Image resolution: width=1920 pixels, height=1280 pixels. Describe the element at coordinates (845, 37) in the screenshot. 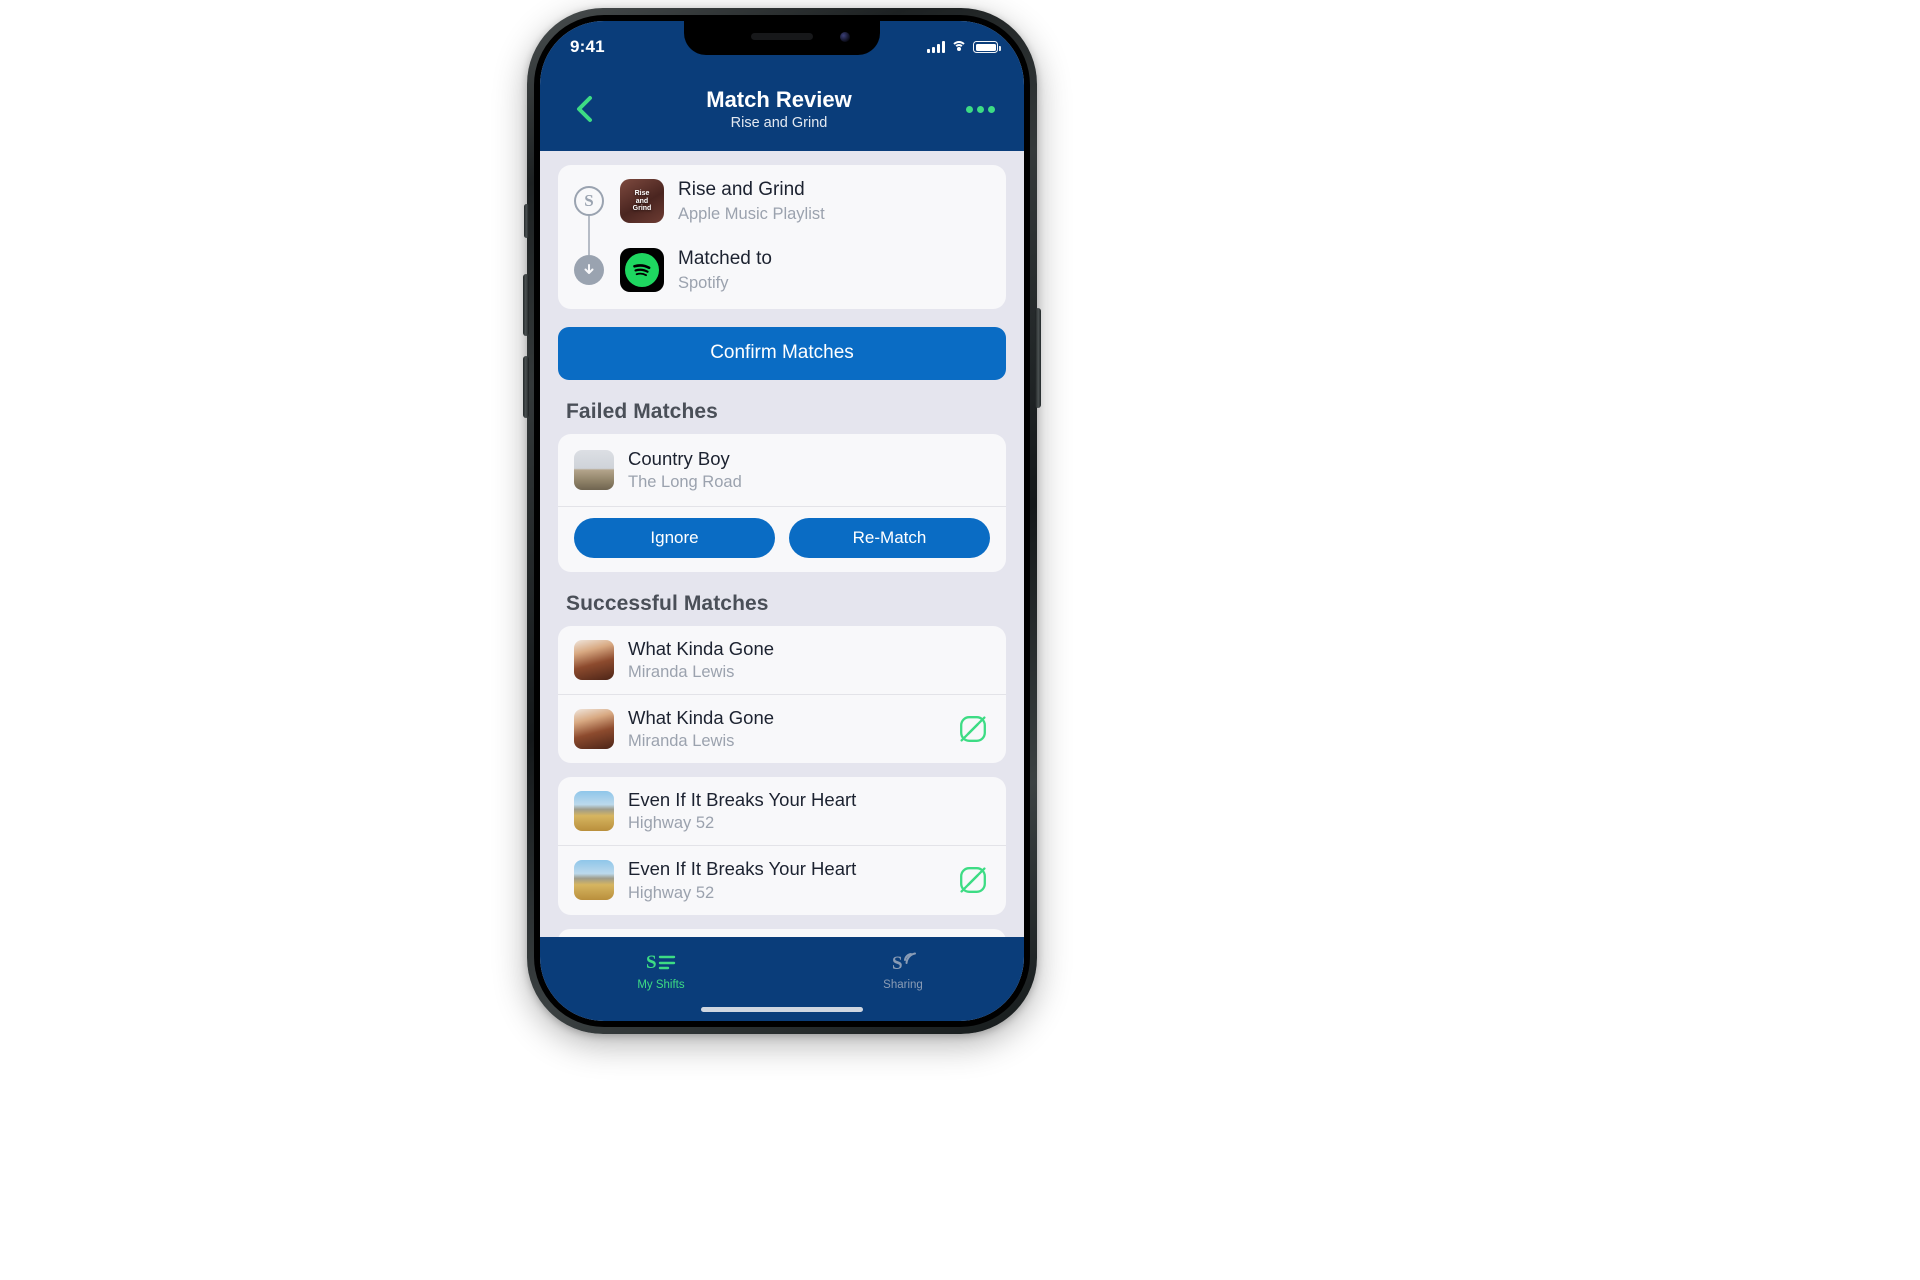

I see `front-camera-icon` at that location.